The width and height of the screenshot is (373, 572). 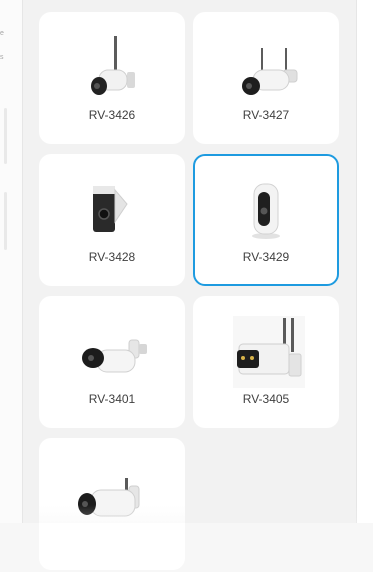 What do you see at coordinates (269, 352) in the screenshot?
I see `dual-antenna-camera-icon` at bounding box center [269, 352].